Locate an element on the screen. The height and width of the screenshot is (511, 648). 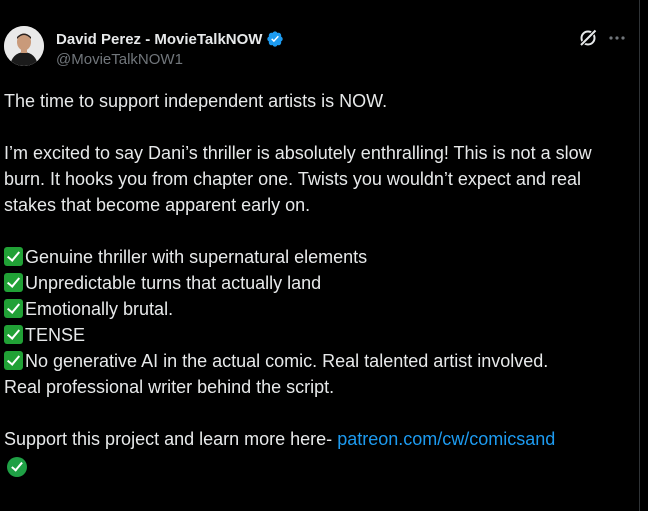
more-options-button is located at coordinates (617, 38).